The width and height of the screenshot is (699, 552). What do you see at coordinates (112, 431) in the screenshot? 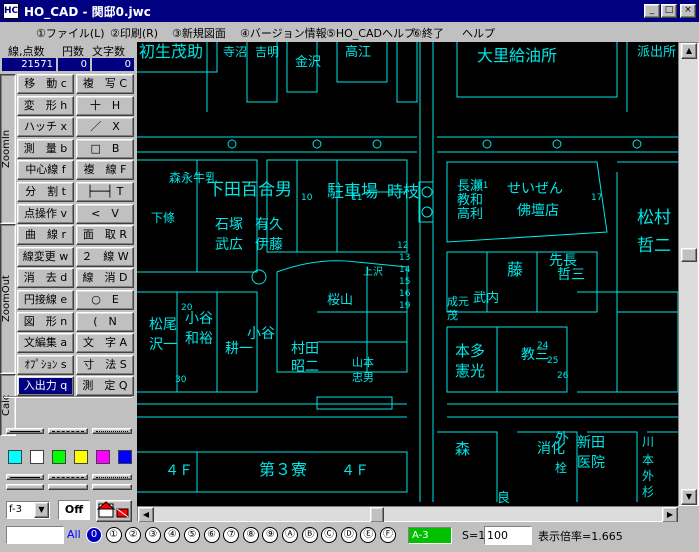
I see `line-type-dotted` at bounding box center [112, 431].